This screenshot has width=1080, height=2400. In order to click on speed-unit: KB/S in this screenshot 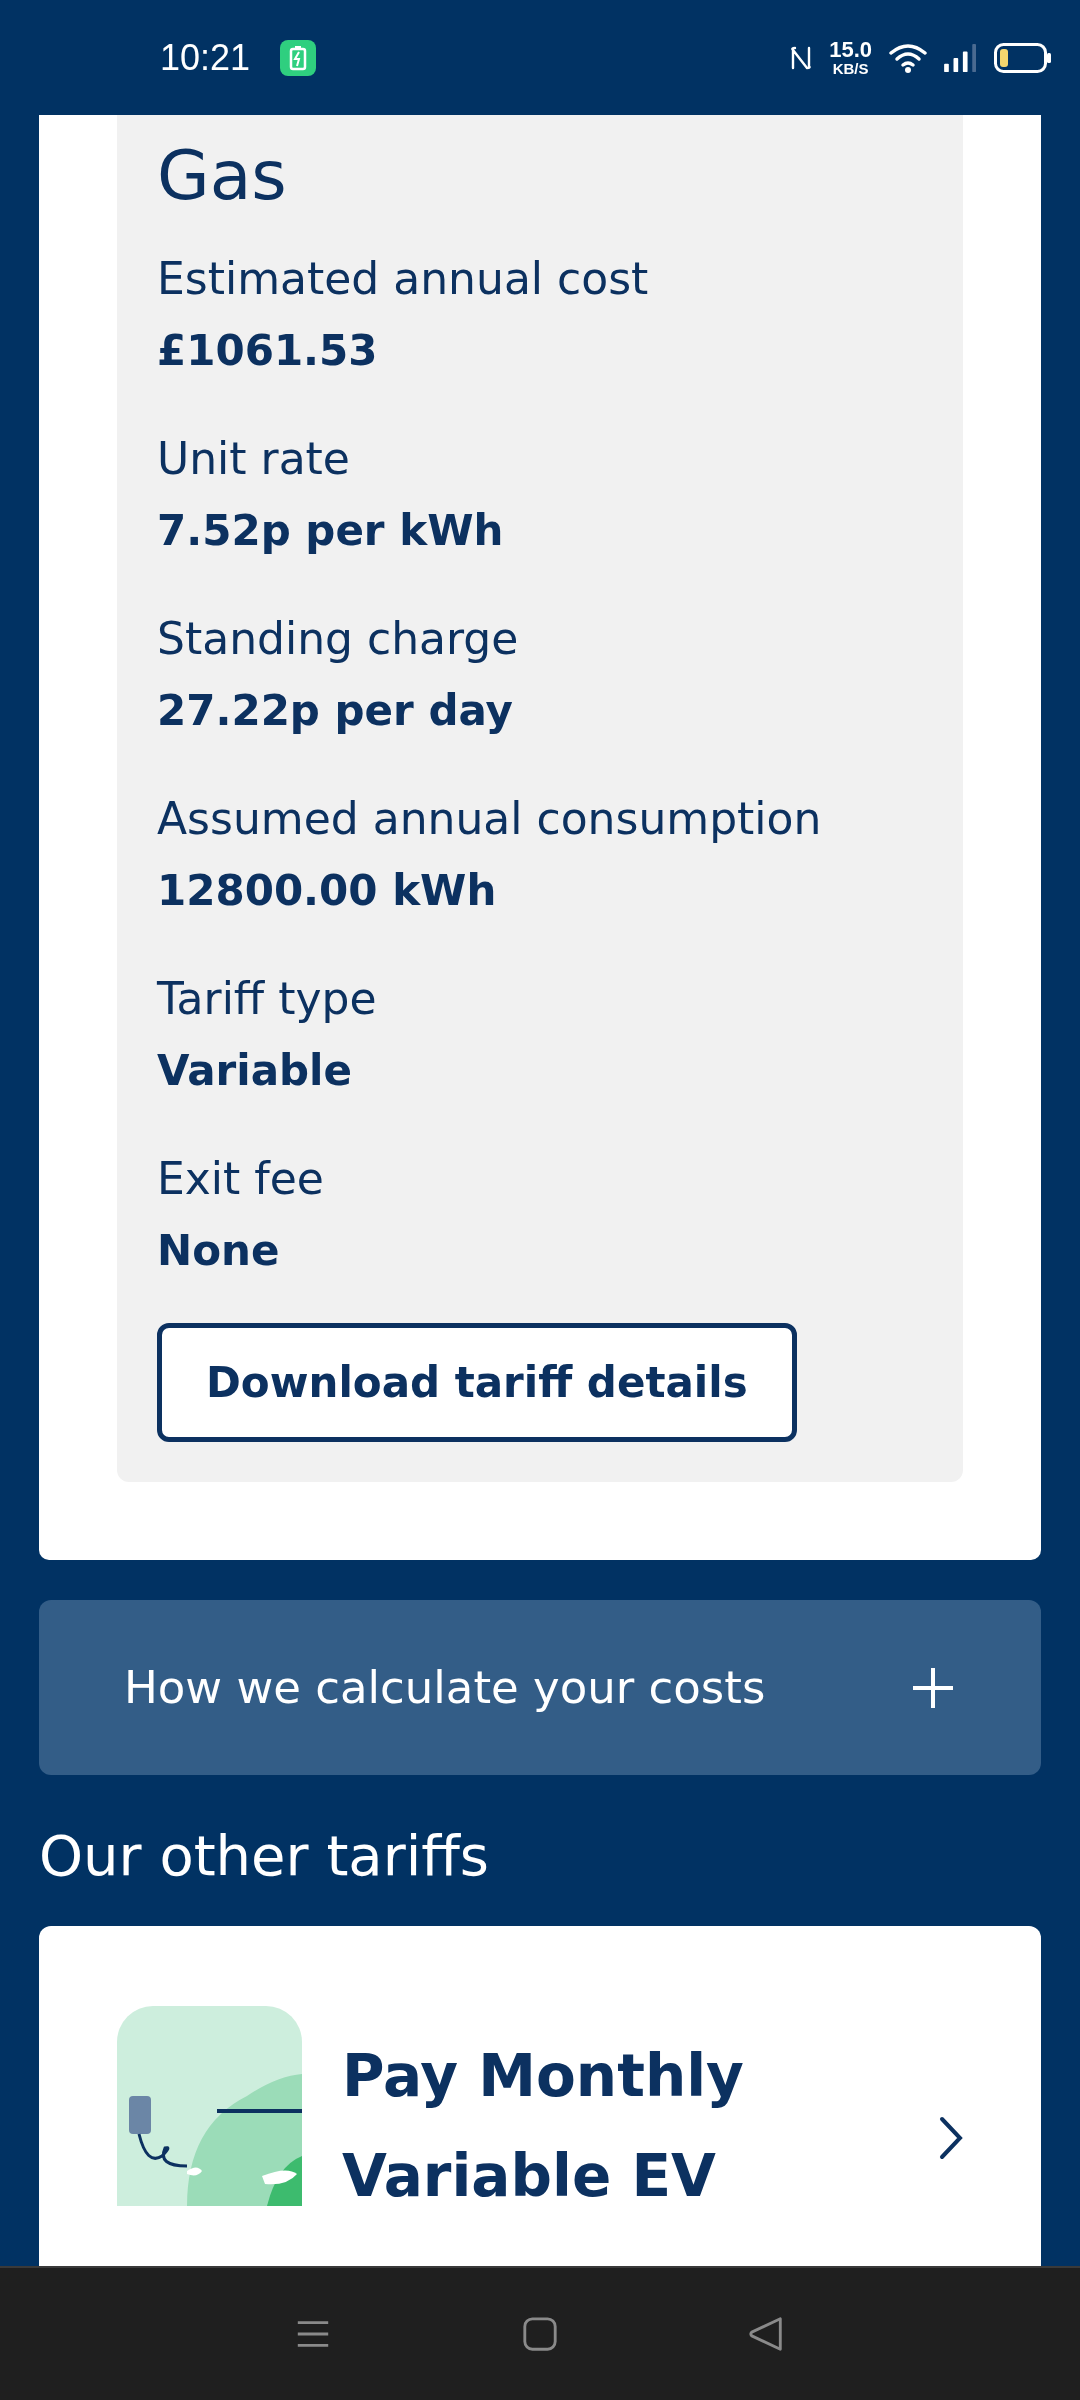, I will do `click(850, 68)`.